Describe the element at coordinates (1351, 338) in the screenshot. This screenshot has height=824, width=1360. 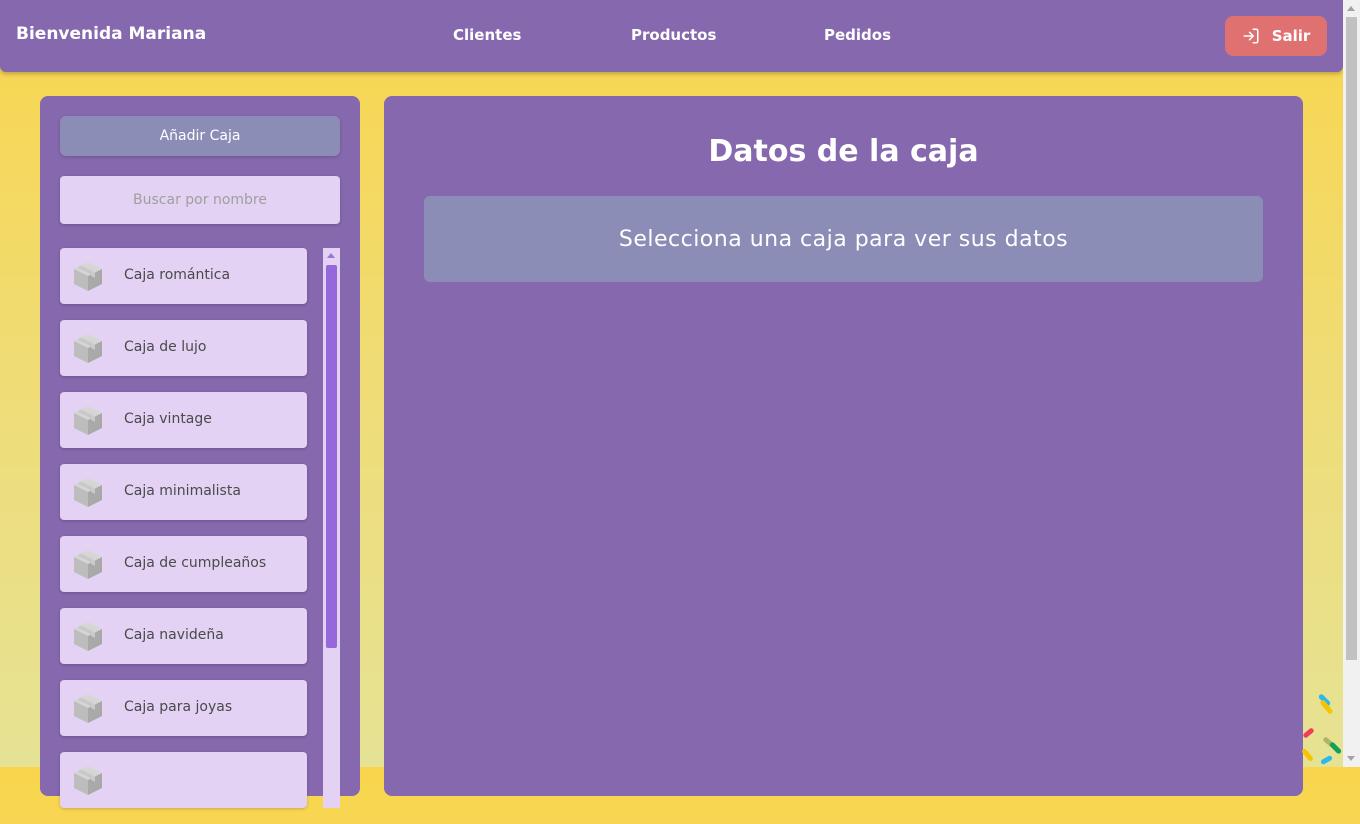
I see `page-scrollbar-thumb` at that location.